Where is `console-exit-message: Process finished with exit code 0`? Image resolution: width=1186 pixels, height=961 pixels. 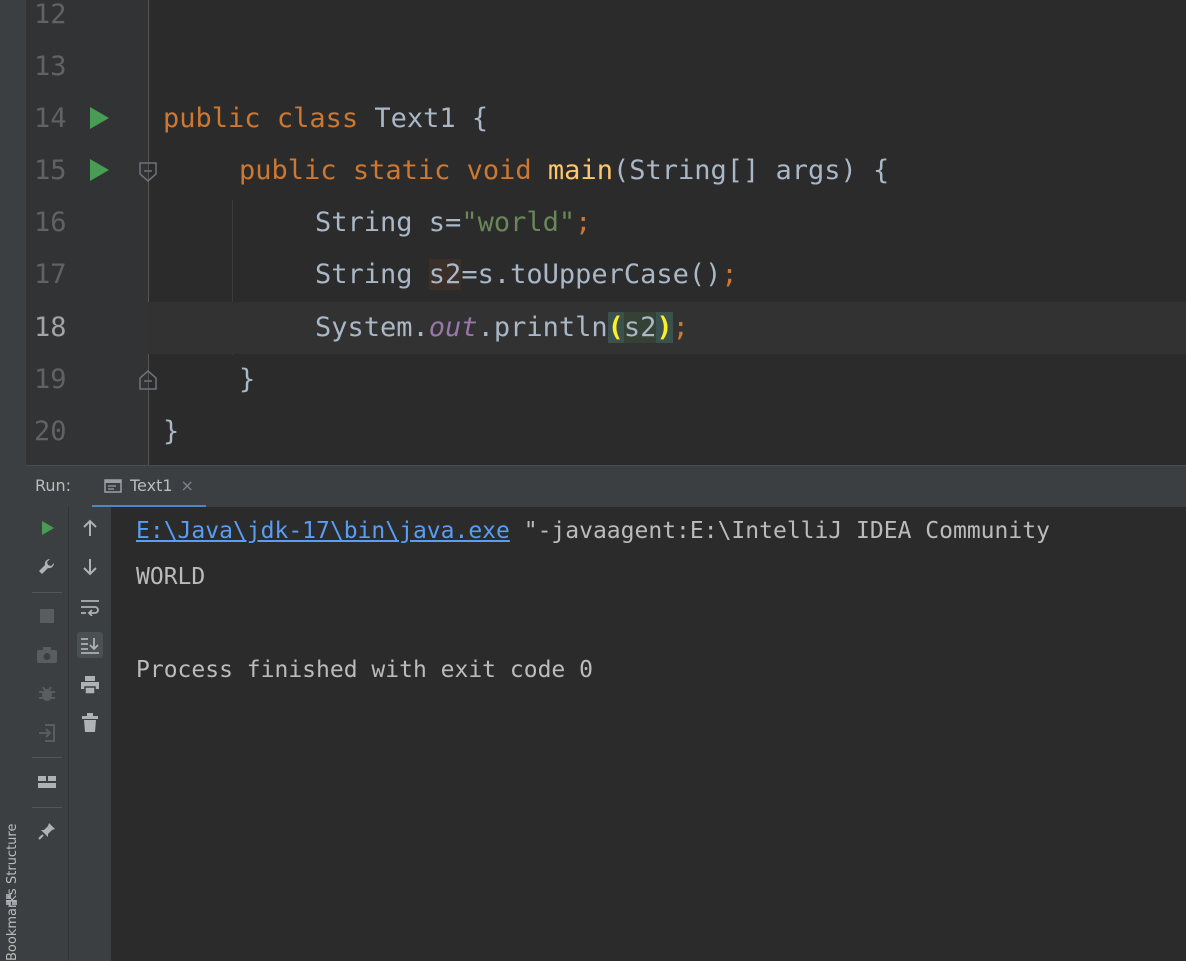
console-exit-message: Process finished with exit code 0 is located at coordinates (364, 670).